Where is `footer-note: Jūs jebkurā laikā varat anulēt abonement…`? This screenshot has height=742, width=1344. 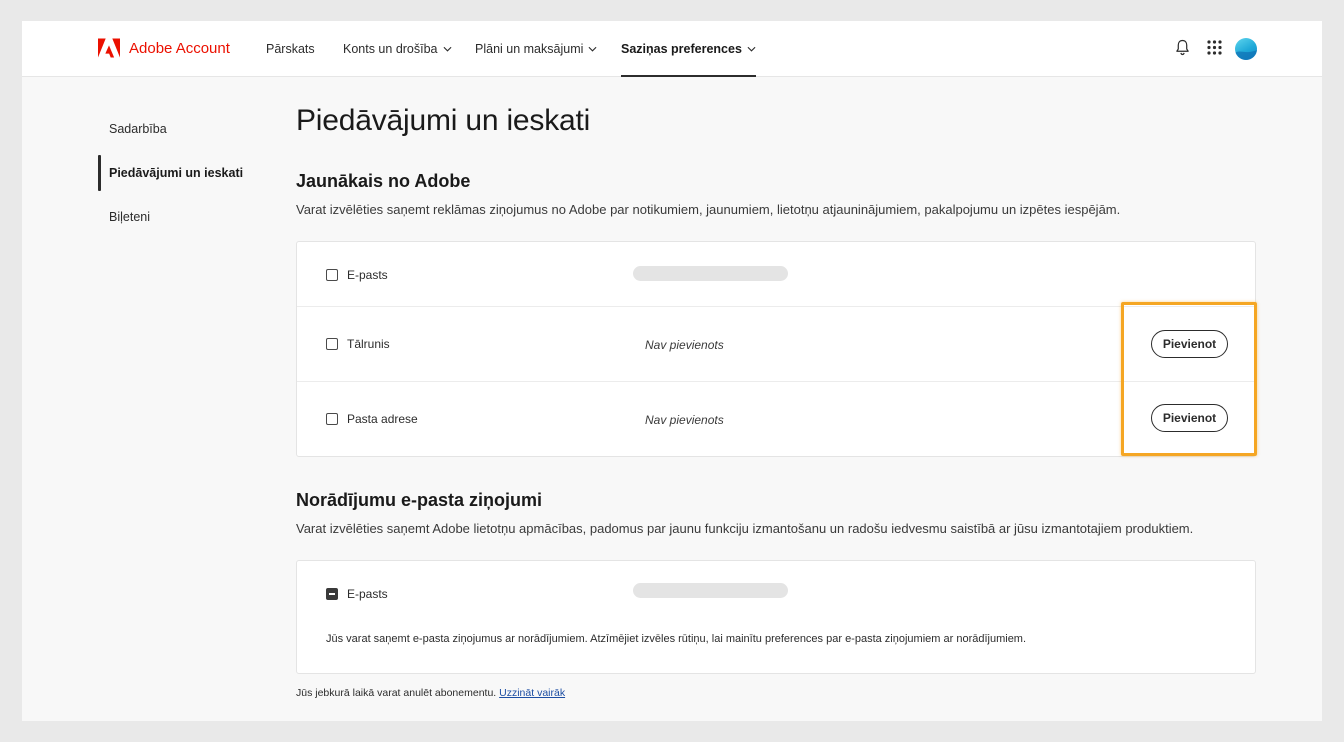 footer-note: Jūs jebkurā laikā varat anulēt abonement… is located at coordinates (430, 693).